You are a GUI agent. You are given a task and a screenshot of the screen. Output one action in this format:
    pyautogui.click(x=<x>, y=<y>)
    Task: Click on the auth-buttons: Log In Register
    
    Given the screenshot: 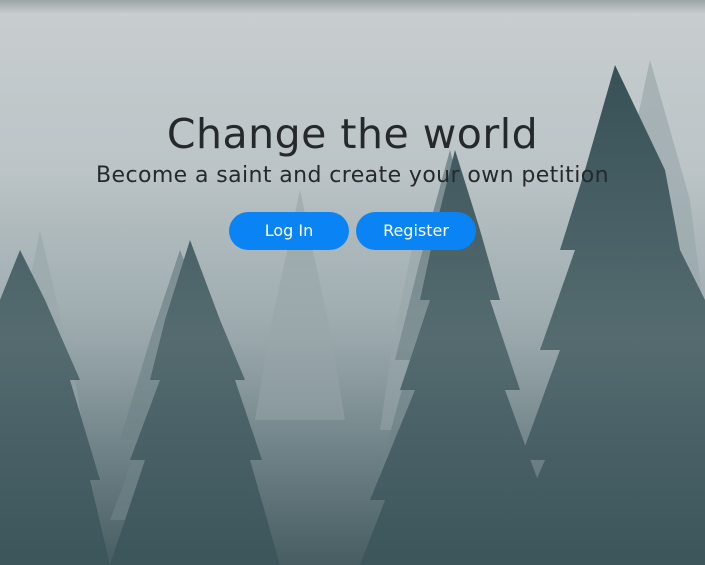 What is the action you would take?
    pyautogui.click(x=352, y=231)
    